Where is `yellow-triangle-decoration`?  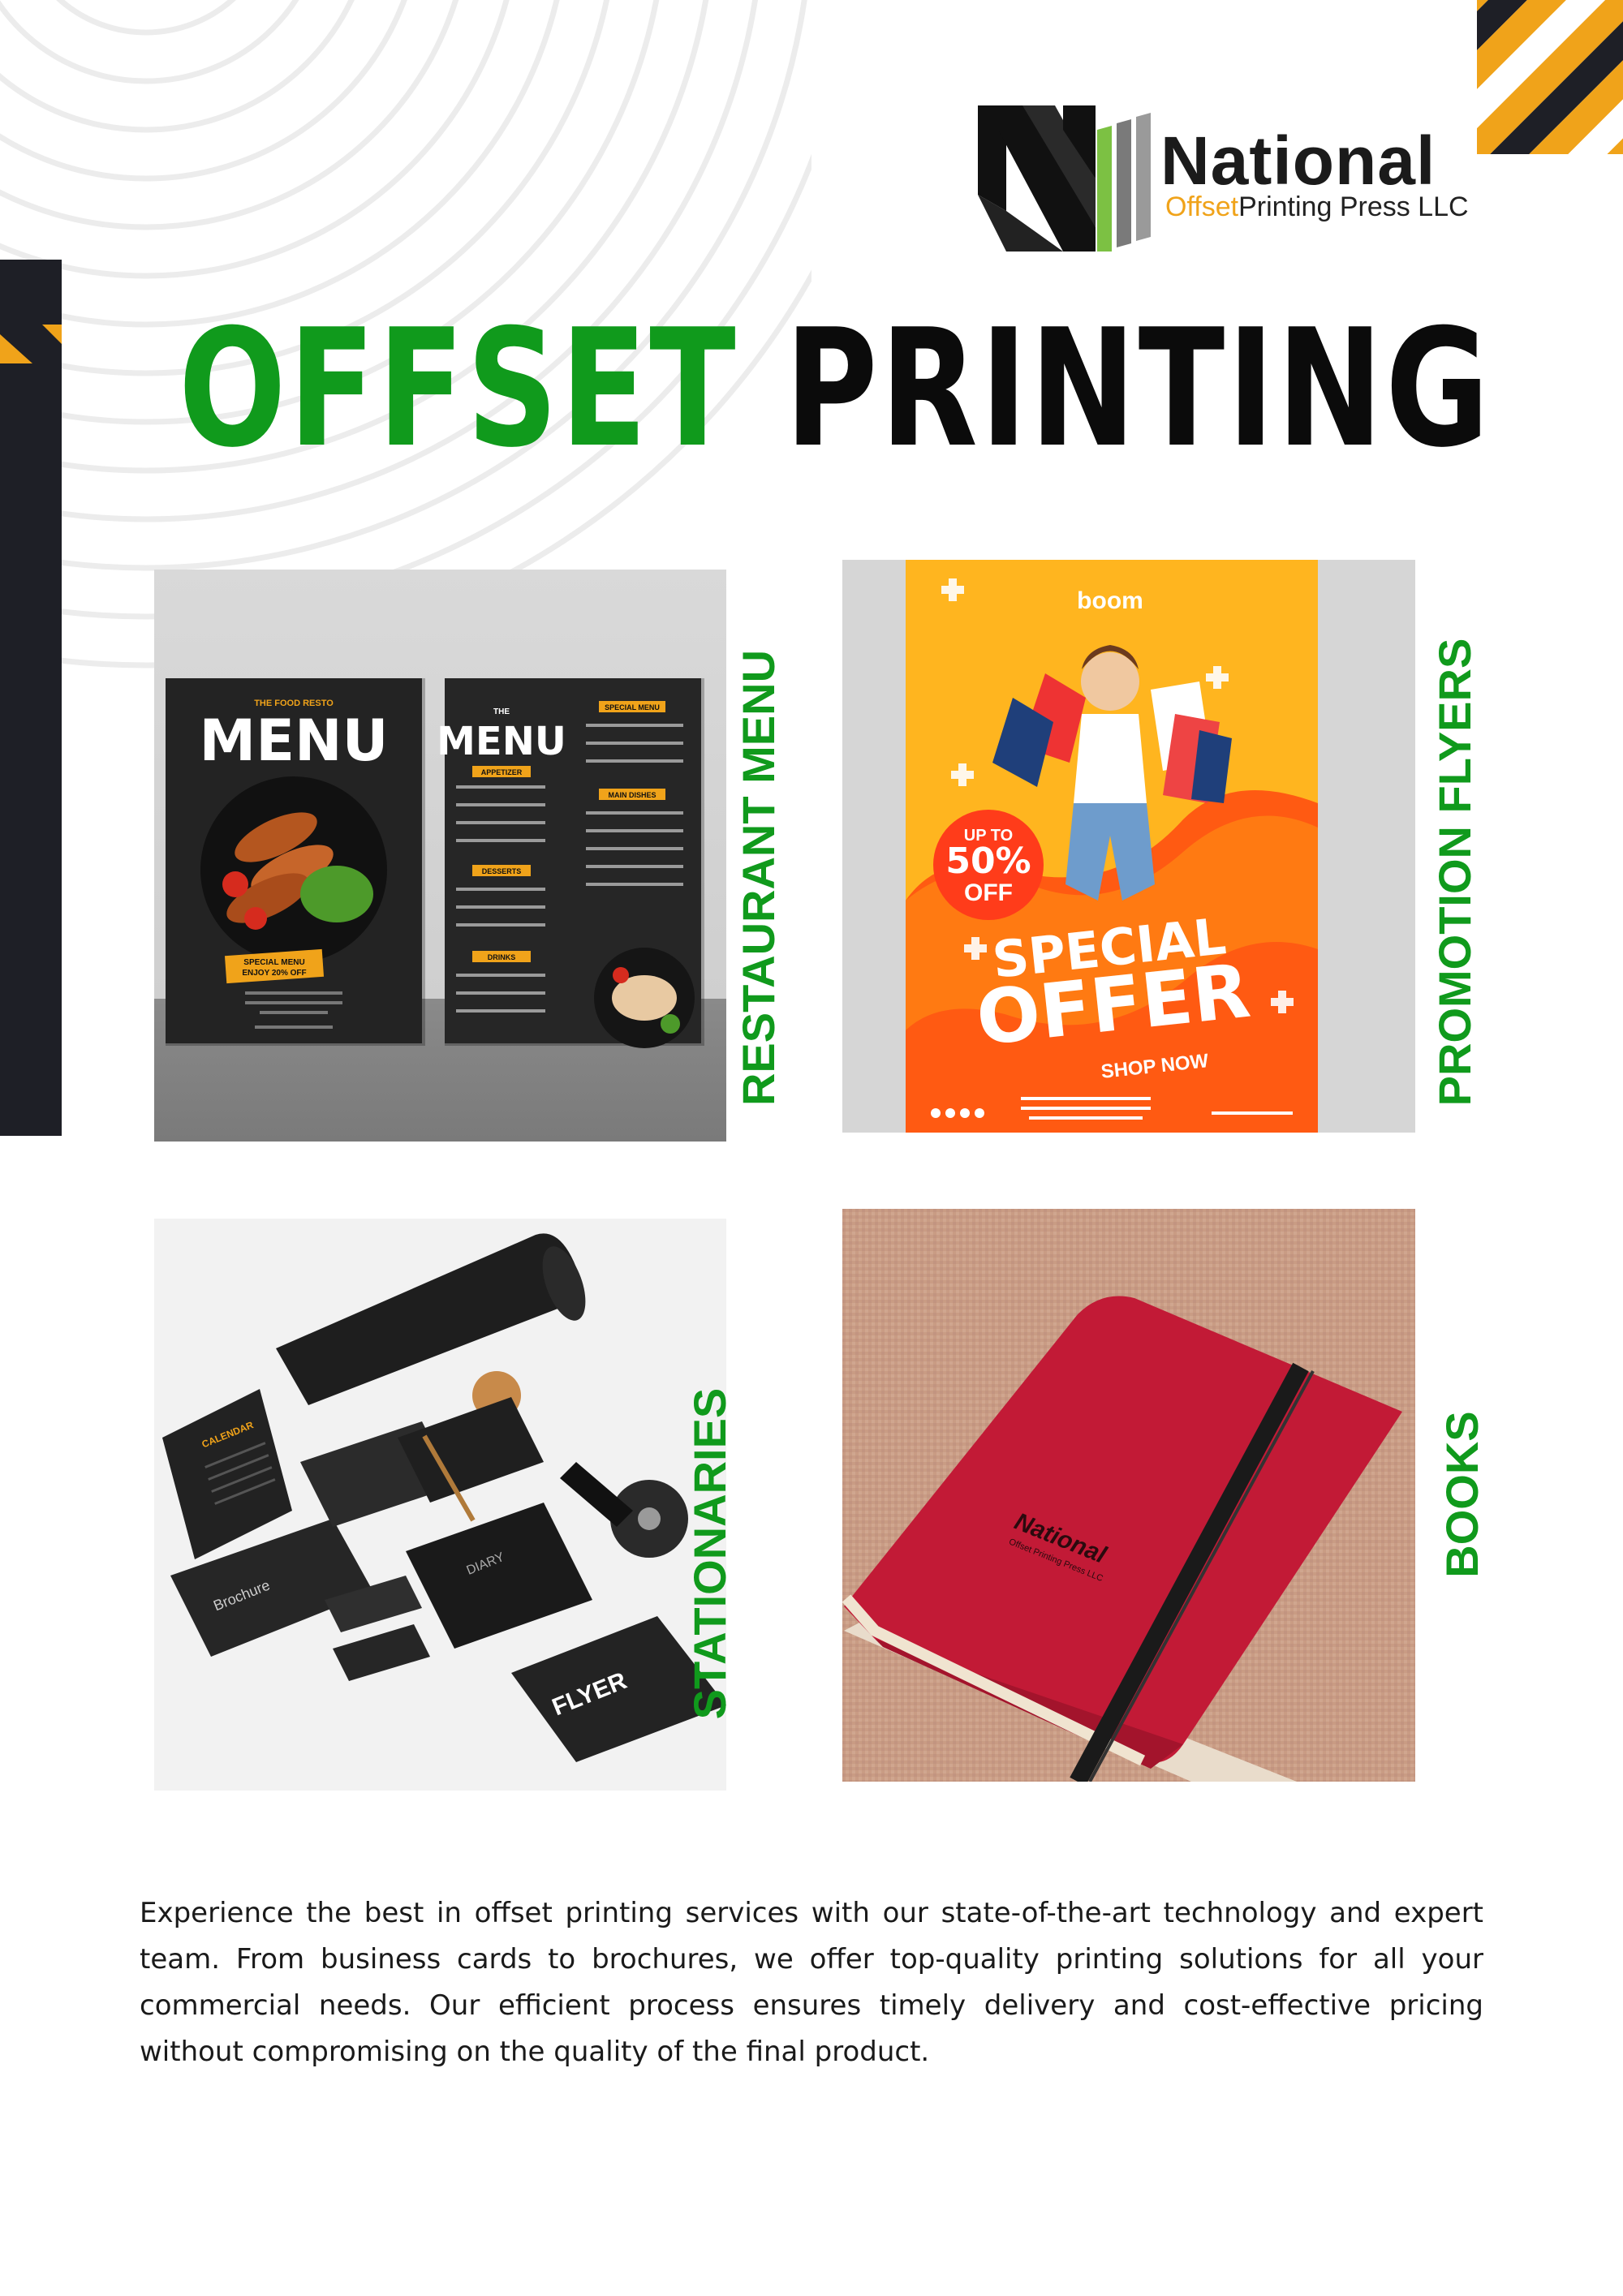
yellow-triangle-decoration is located at coordinates (31, 344).